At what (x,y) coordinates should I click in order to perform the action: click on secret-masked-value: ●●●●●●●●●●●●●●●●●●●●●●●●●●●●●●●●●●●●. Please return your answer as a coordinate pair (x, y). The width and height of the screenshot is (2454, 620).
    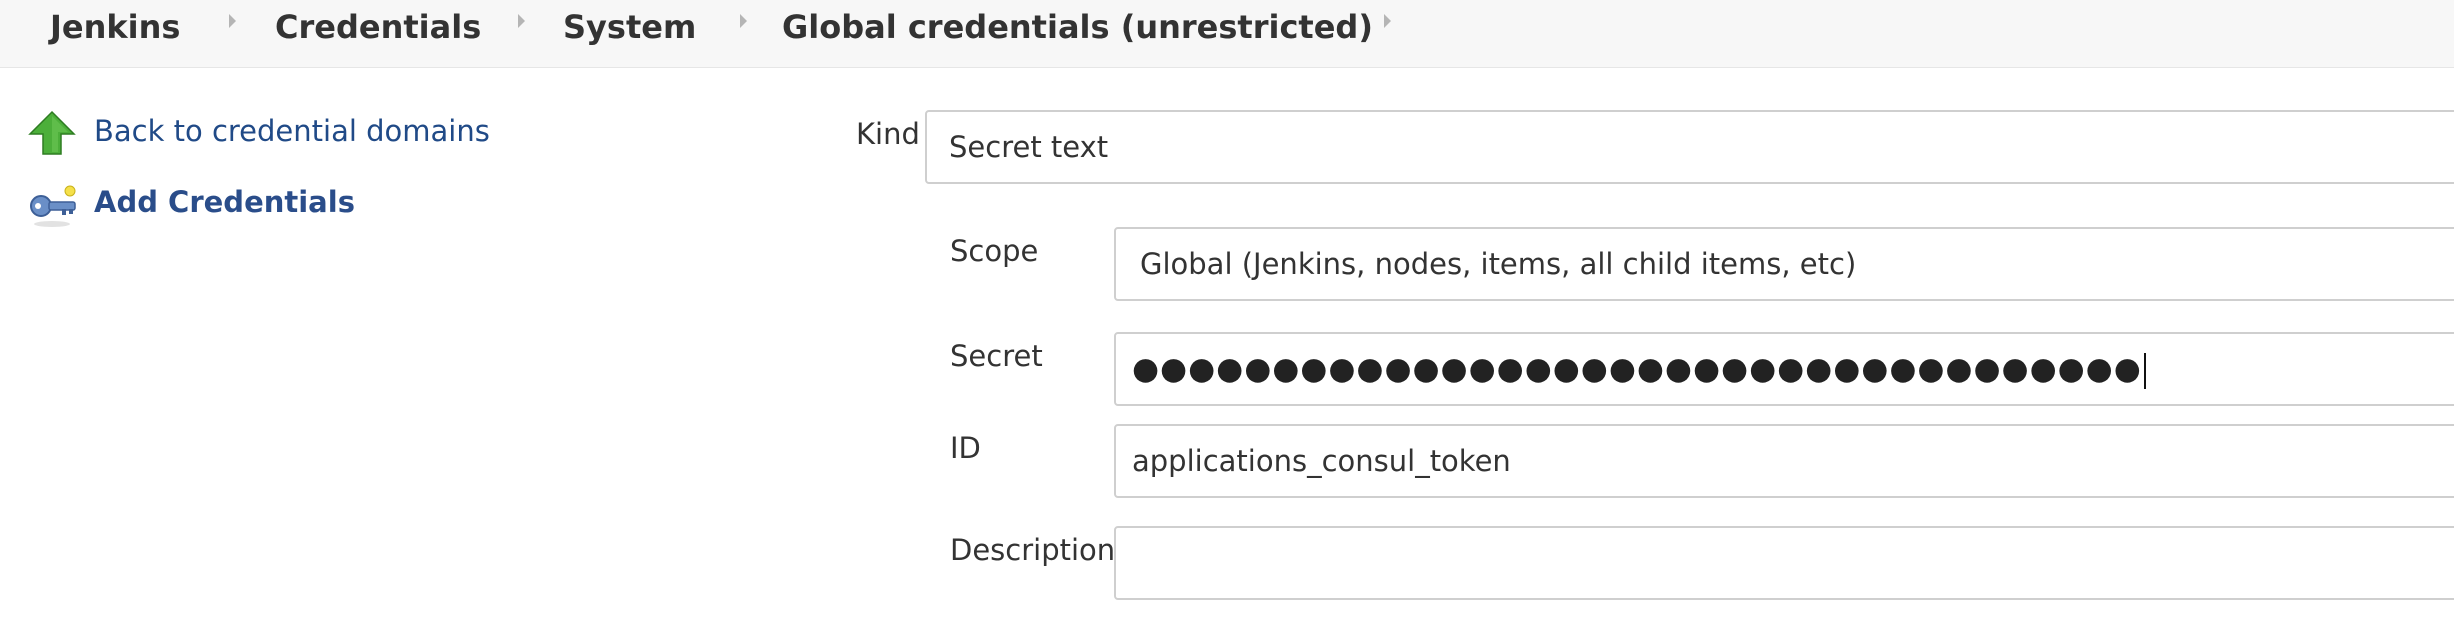
    Looking at the image, I should click on (1637, 369).